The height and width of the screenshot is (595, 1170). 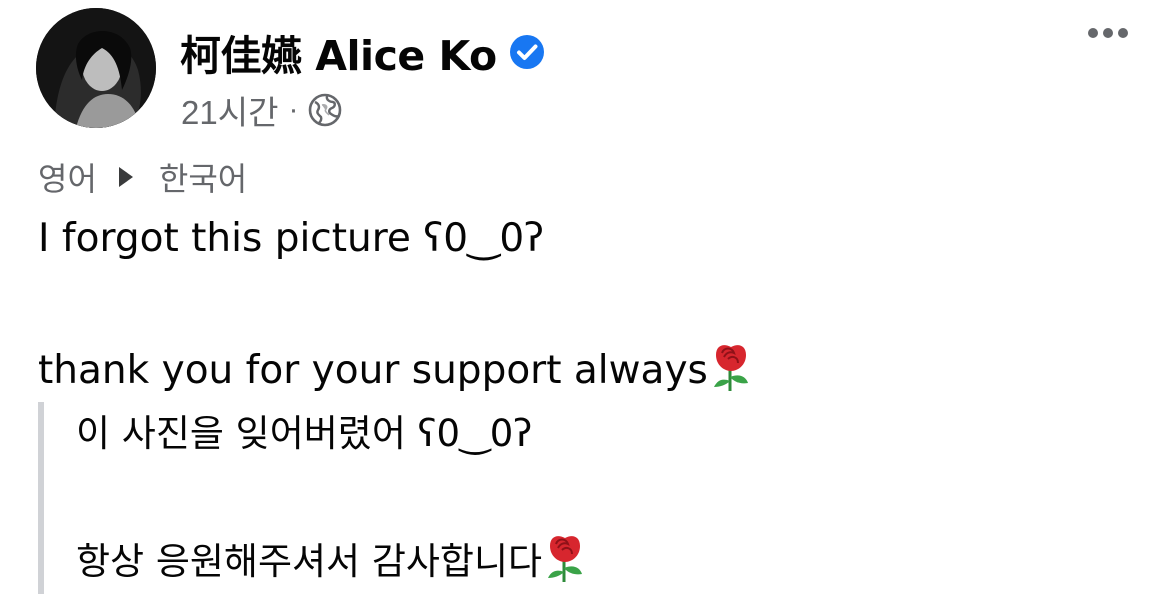 I want to click on source-language: 영어, so click(x=67, y=179).